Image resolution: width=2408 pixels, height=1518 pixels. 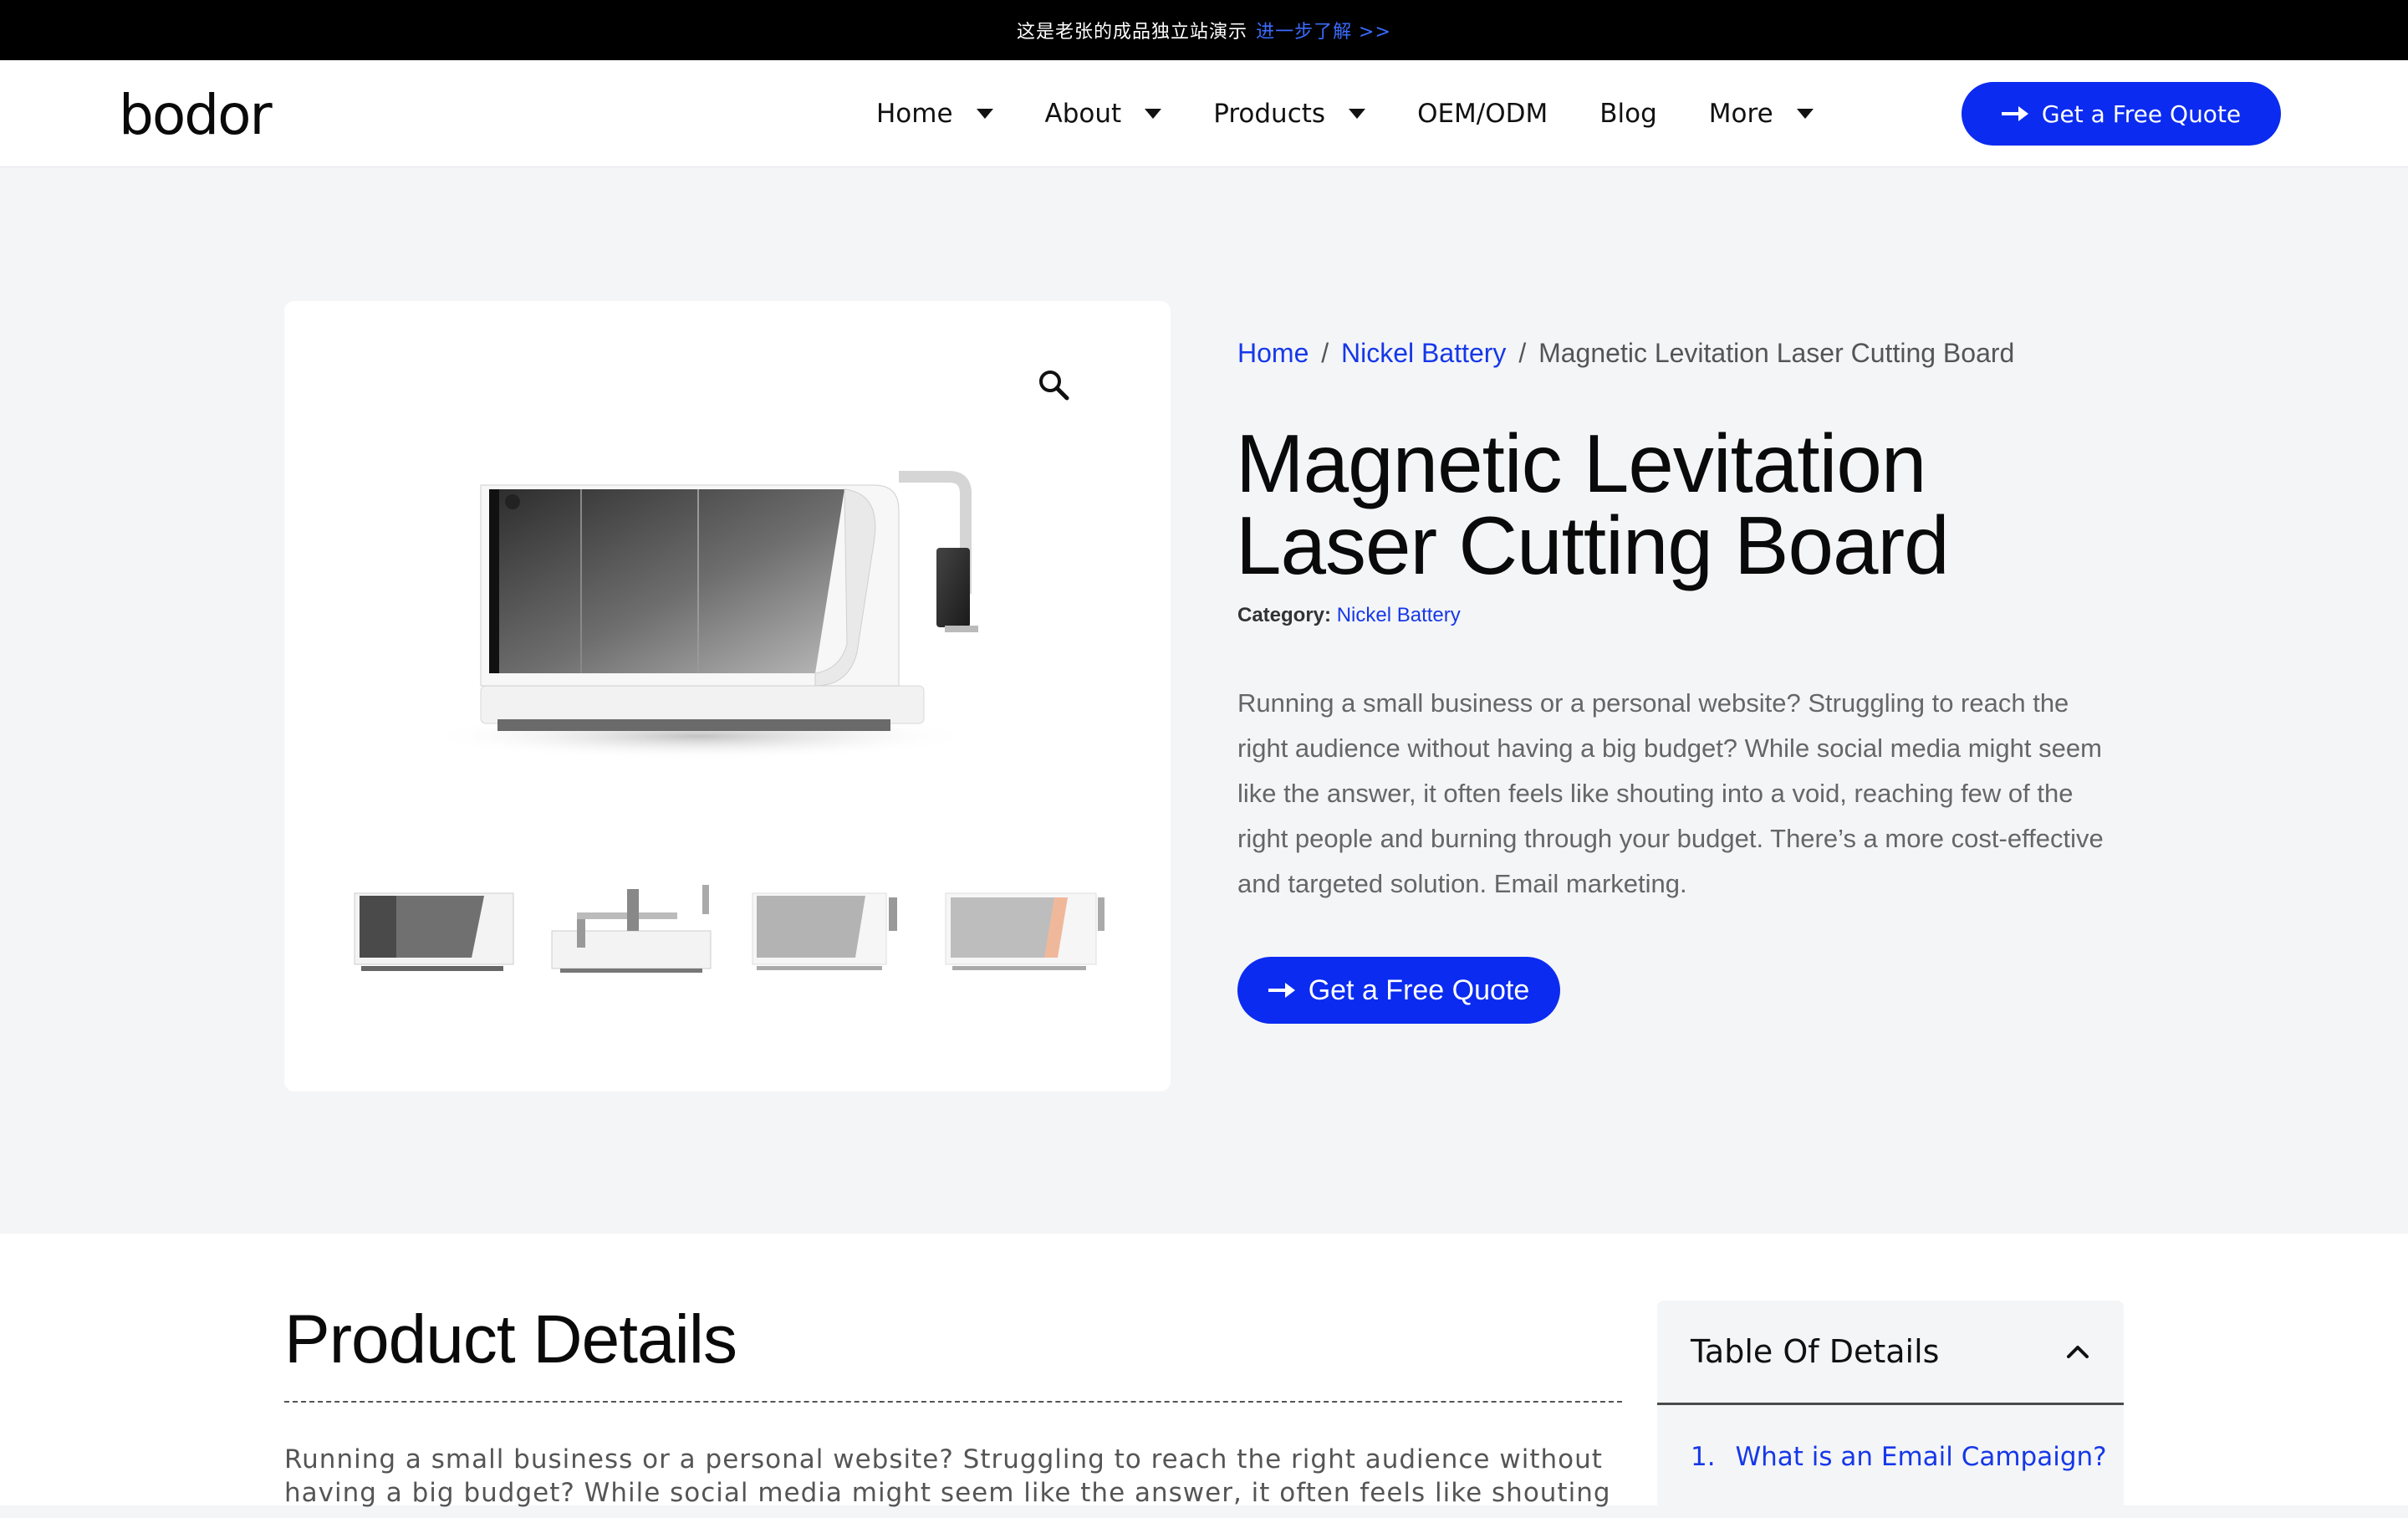 I want to click on toc-item-number: 1., so click(x=1704, y=1457).